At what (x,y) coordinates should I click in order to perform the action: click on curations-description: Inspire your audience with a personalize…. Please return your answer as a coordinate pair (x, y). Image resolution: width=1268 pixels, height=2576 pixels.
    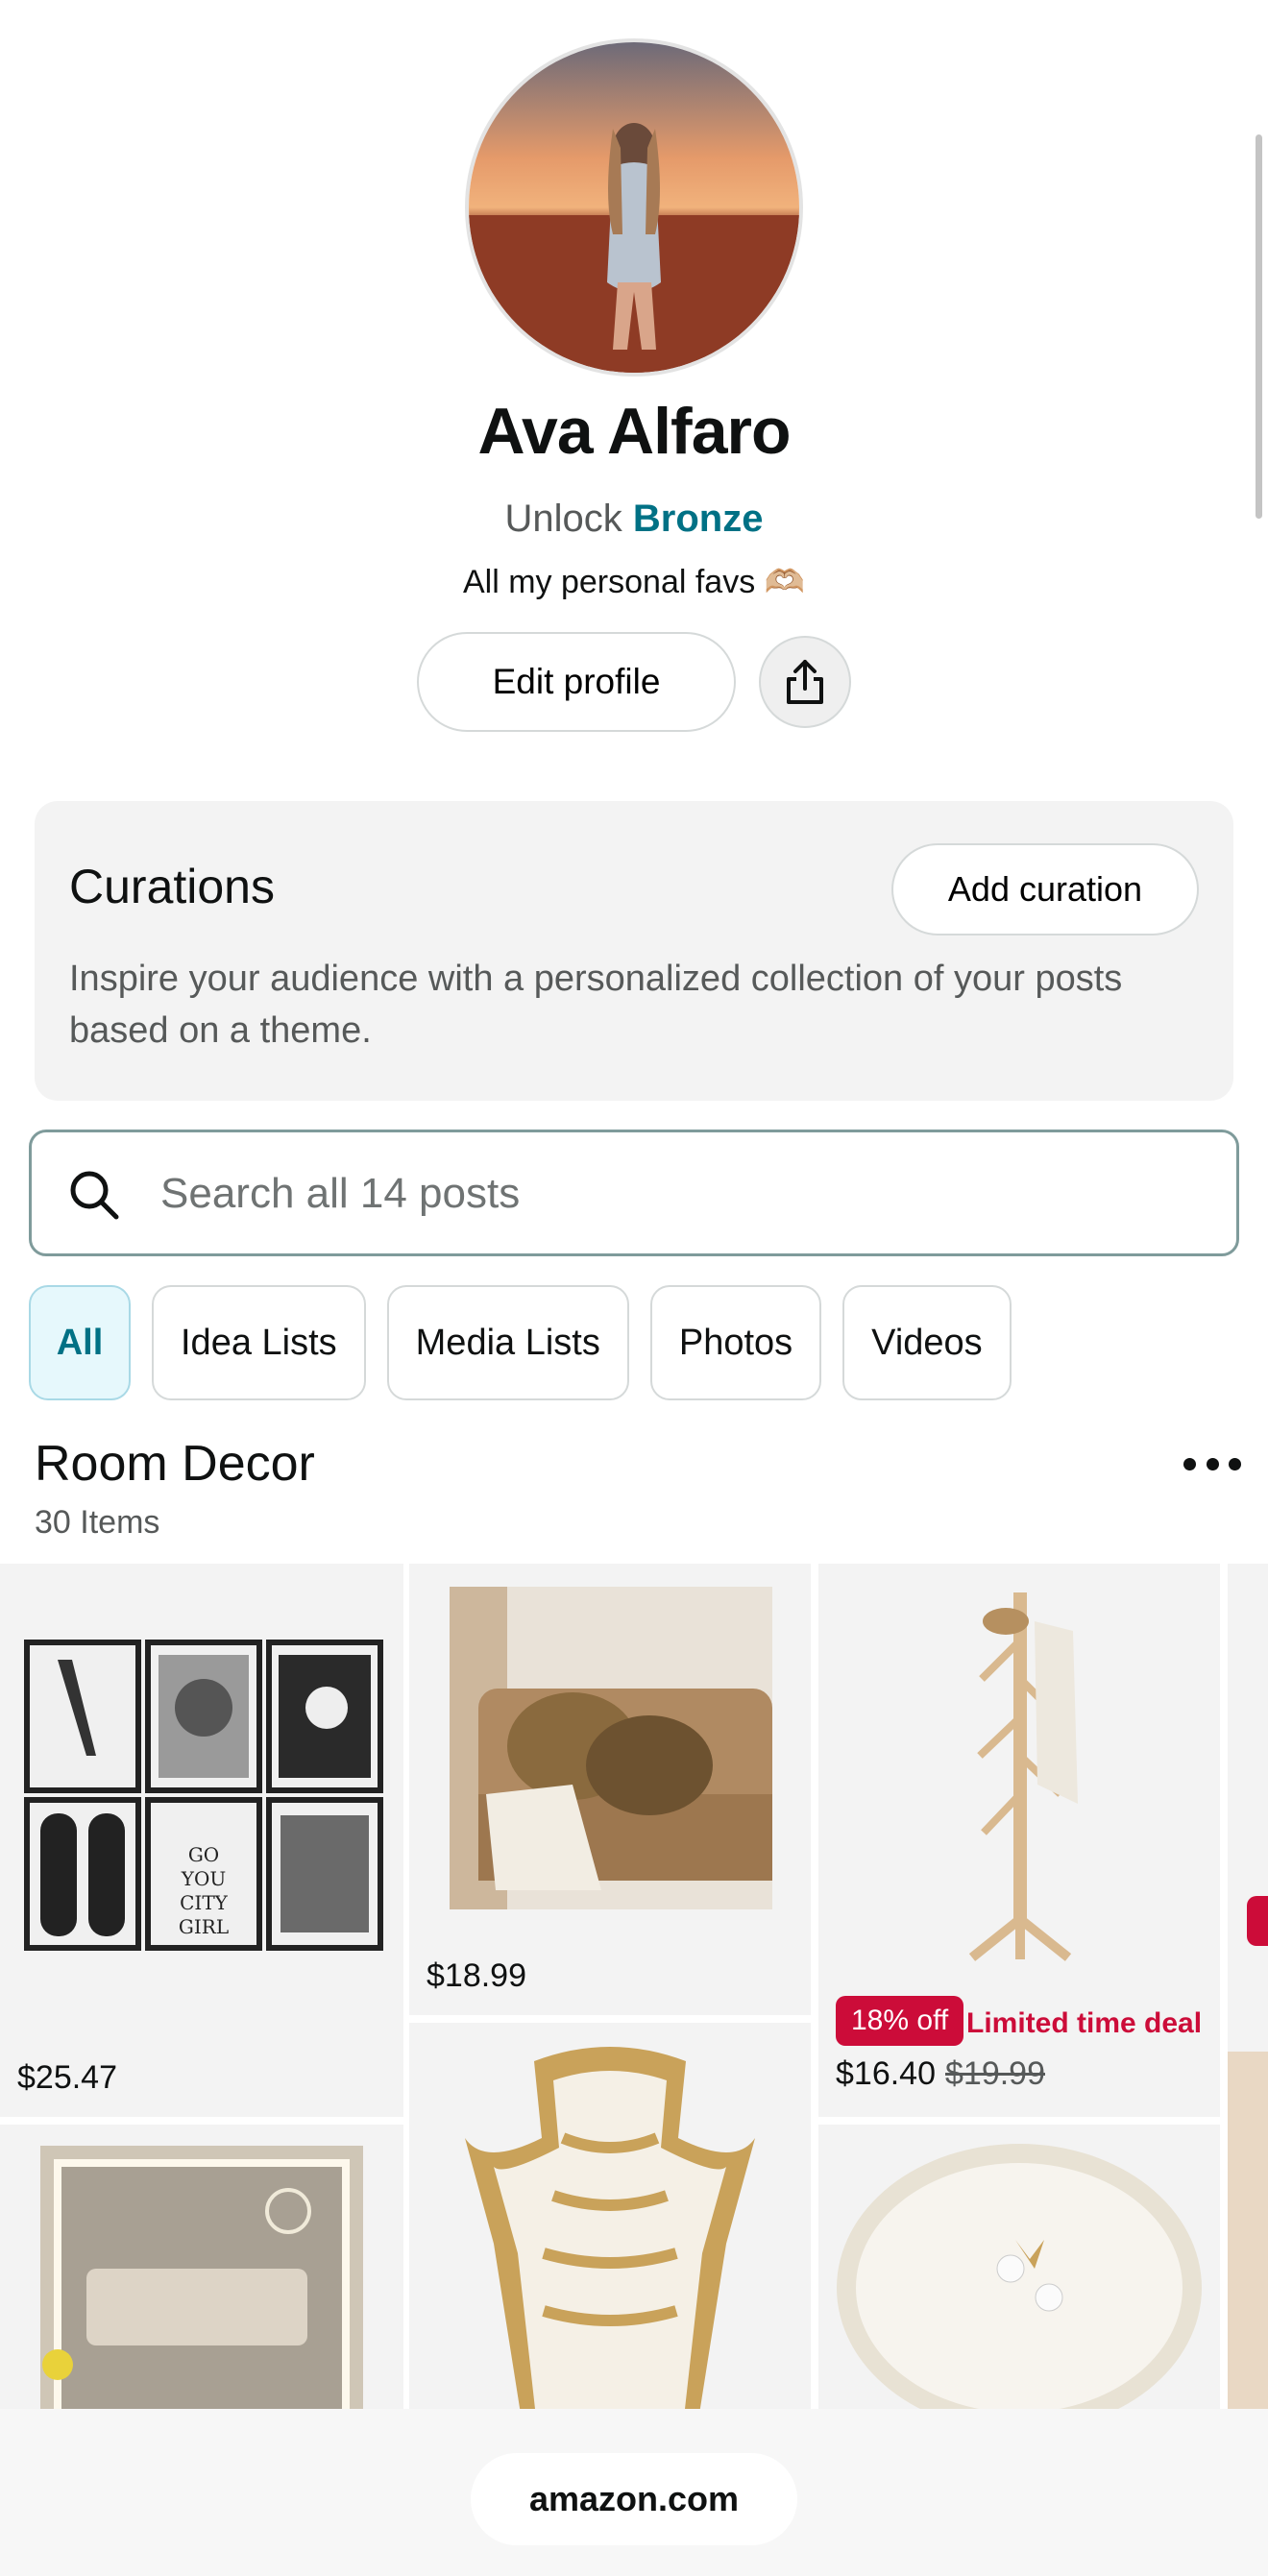
    Looking at the image, I should click on (596, 1005).